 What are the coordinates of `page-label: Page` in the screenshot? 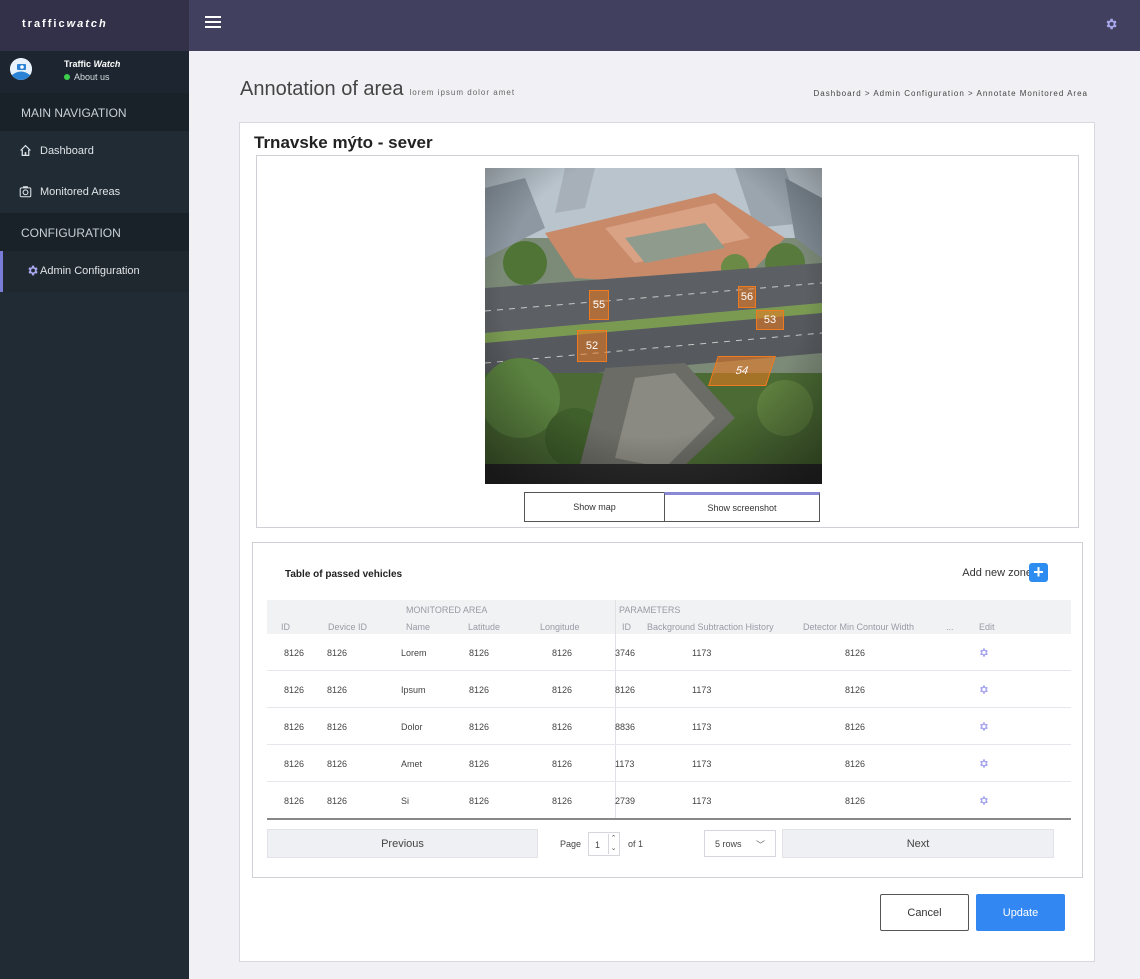 It's located at (571, 844).